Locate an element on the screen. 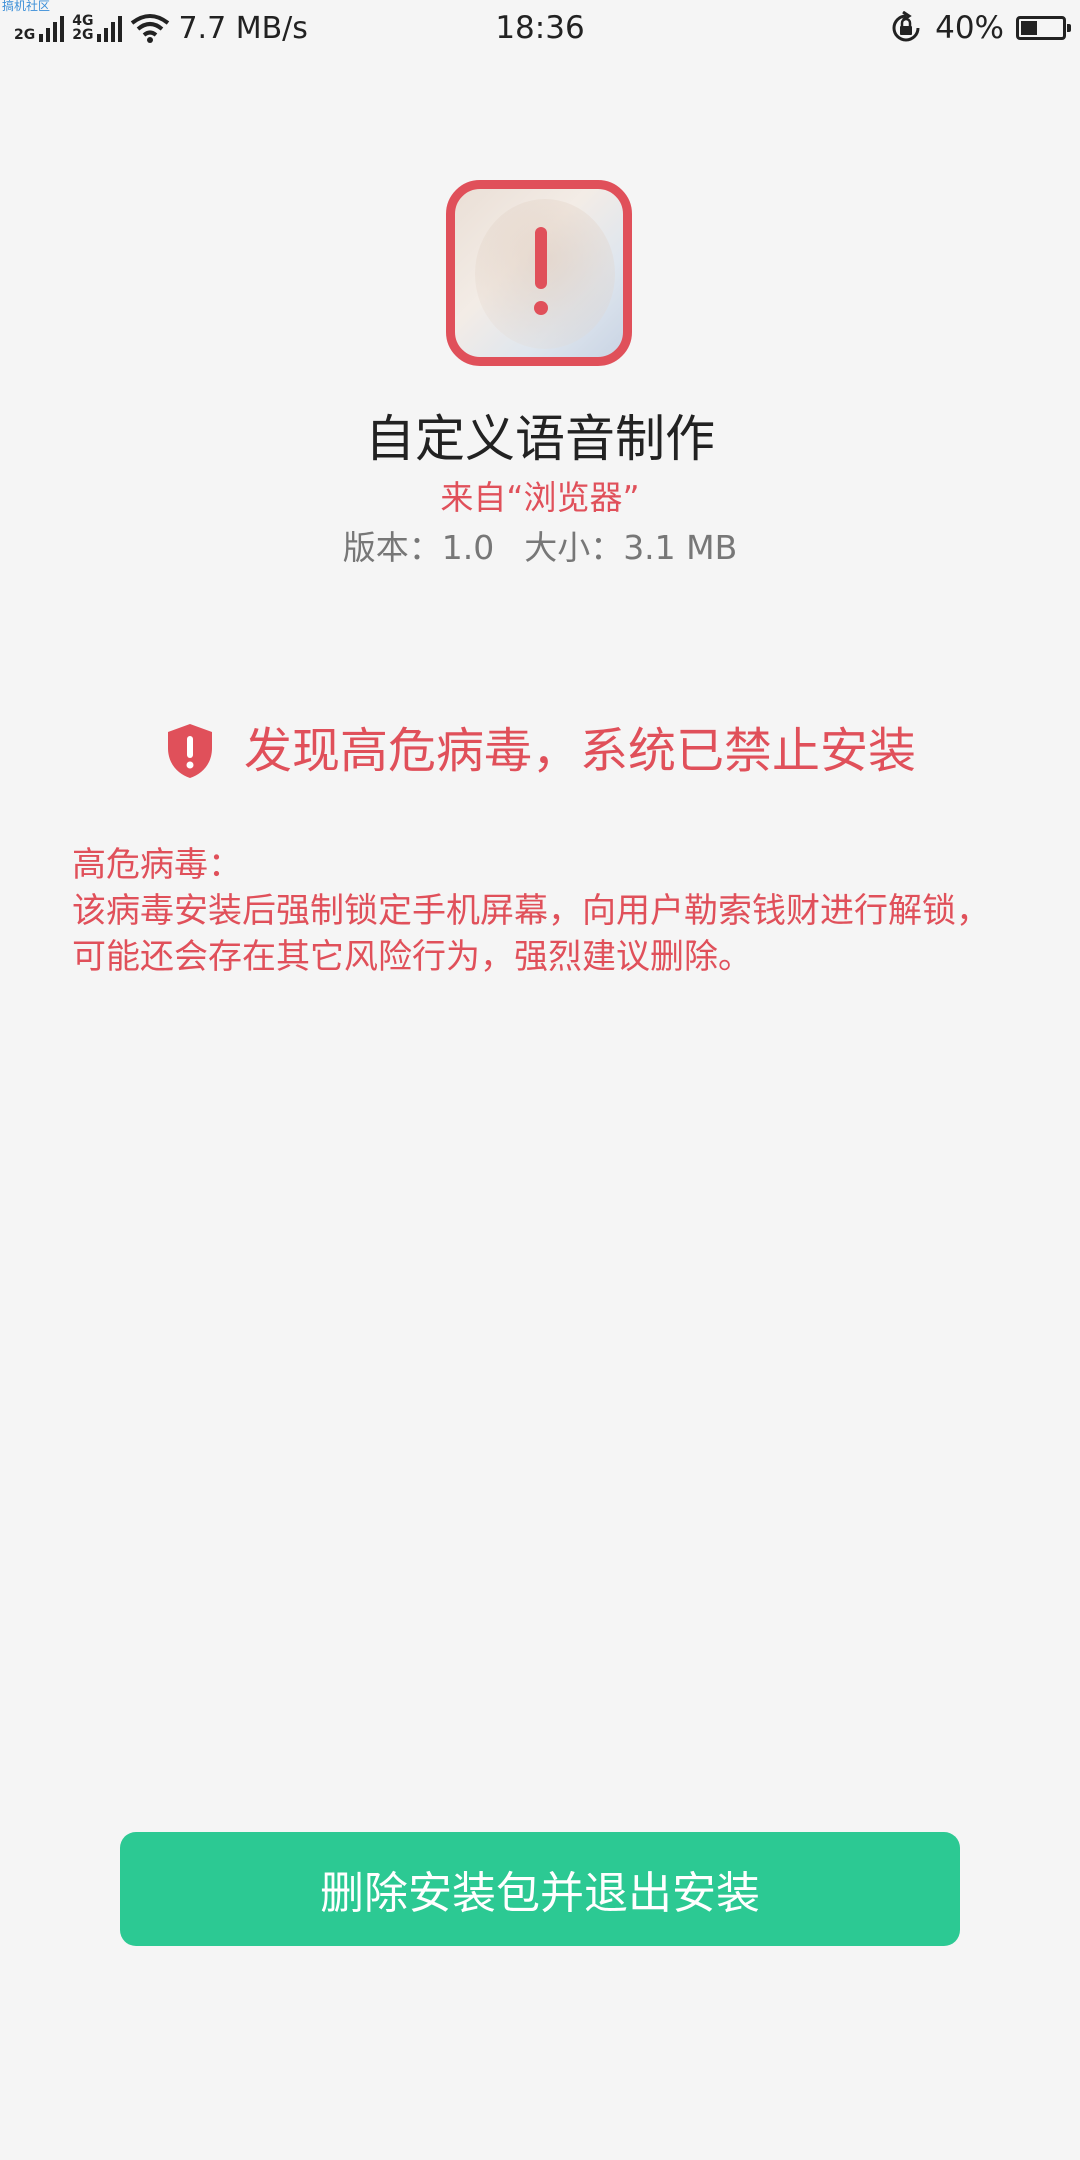 This screenshot has height=2160, width=1080. status-bar: 搞机社区 2G 4G 2G 7.7 MB/s 18:36 40% is located at coordinates (540, 28).